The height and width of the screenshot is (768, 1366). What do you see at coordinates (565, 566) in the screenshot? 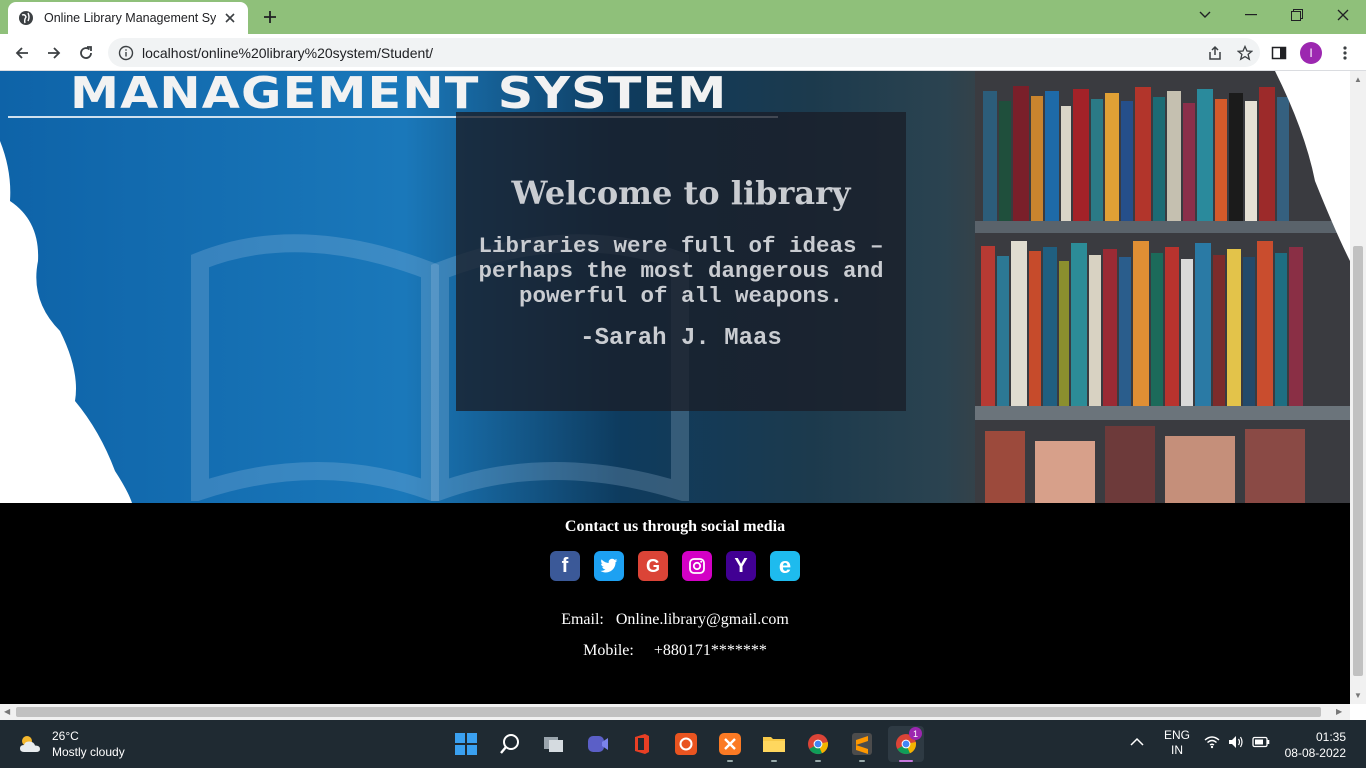
I see `facebook-icon: f` at bounding box center [565, 566].